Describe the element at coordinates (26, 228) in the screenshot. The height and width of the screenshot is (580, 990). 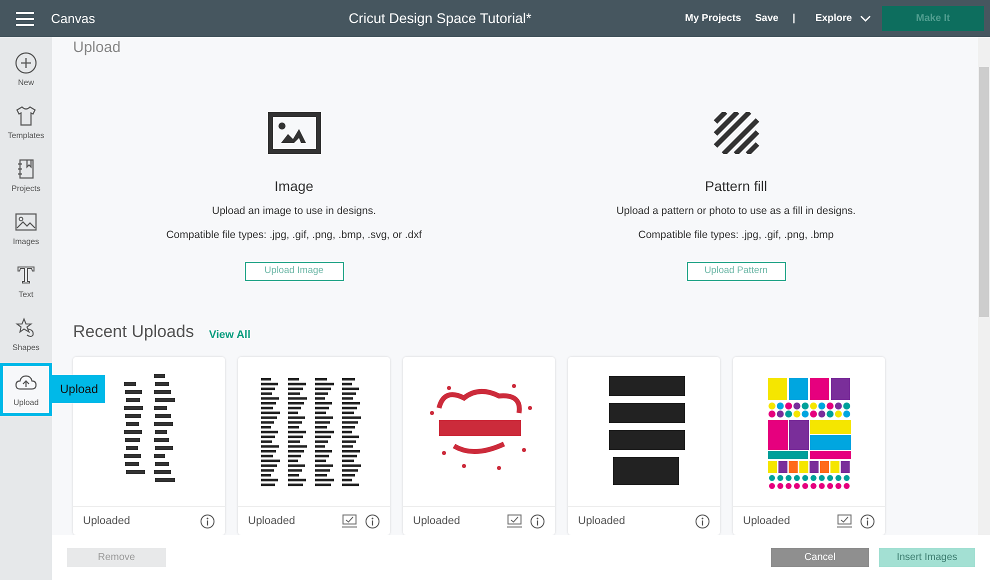
I see `sidebar-item: Images` at that location.